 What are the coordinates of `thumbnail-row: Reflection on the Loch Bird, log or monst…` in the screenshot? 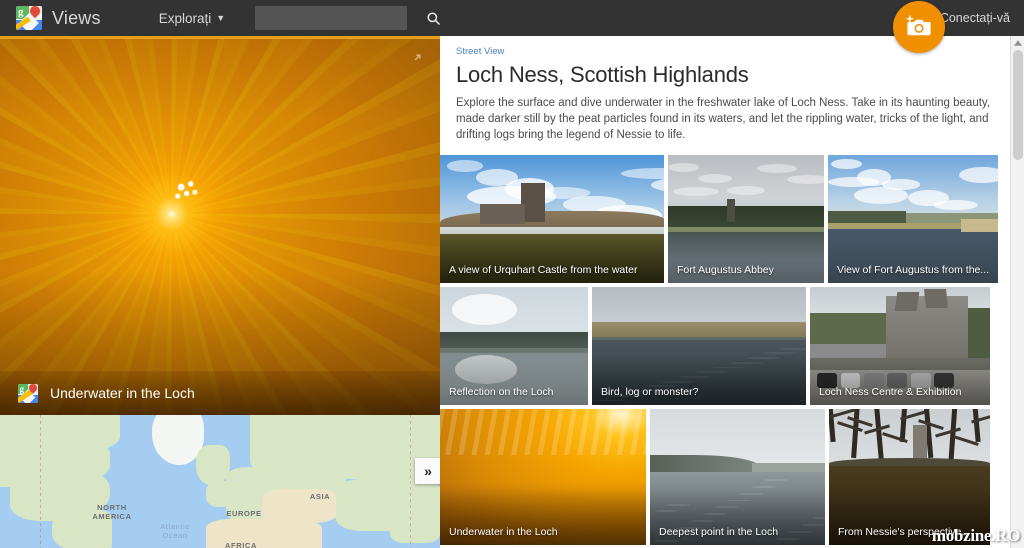 It's located at (725, 346).